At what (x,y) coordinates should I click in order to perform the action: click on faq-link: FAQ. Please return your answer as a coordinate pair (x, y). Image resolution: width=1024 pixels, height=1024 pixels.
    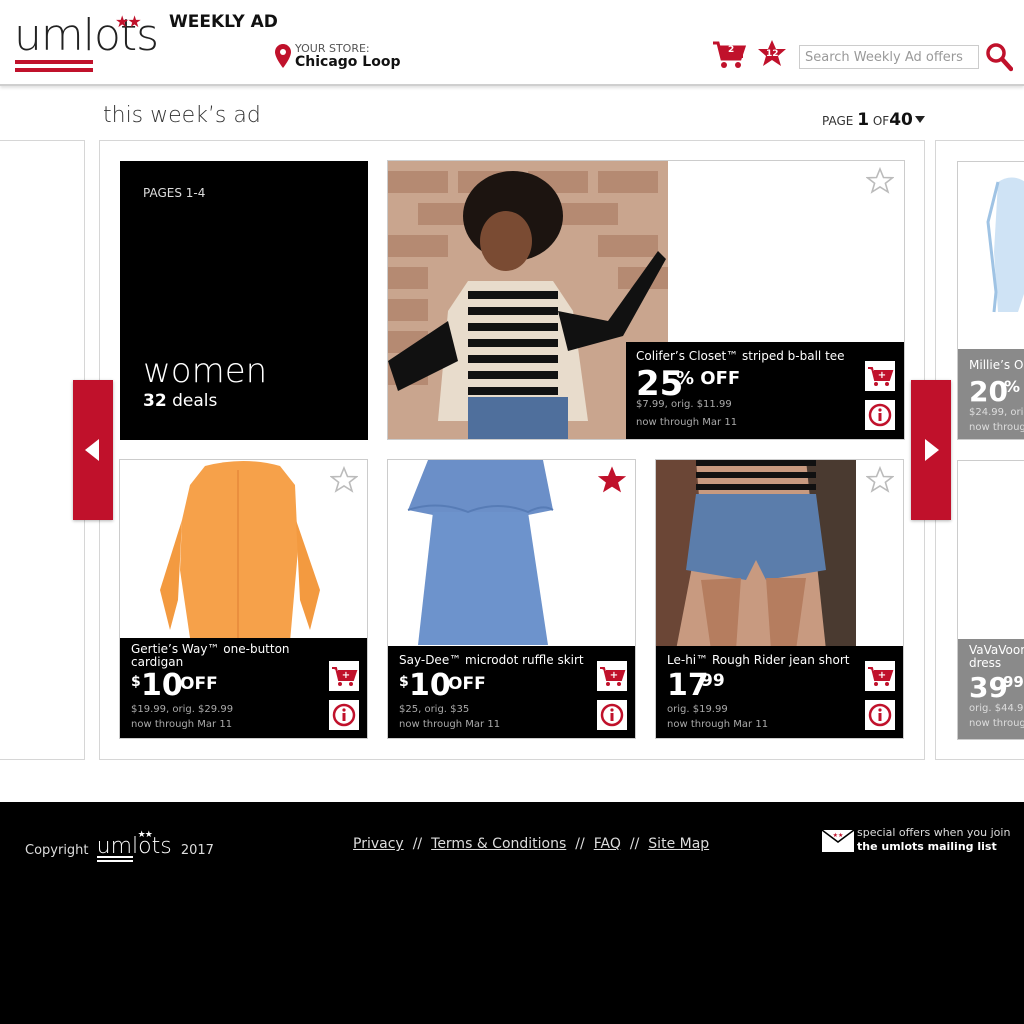
    Looking at the image, I should click on (607, 844).